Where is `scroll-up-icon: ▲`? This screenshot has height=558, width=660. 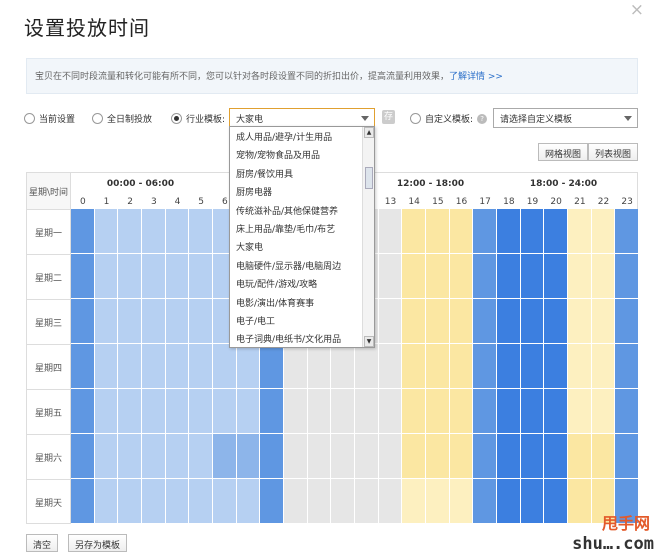 scroll-up-icon: ▲ is located at coordinates (369, 132).